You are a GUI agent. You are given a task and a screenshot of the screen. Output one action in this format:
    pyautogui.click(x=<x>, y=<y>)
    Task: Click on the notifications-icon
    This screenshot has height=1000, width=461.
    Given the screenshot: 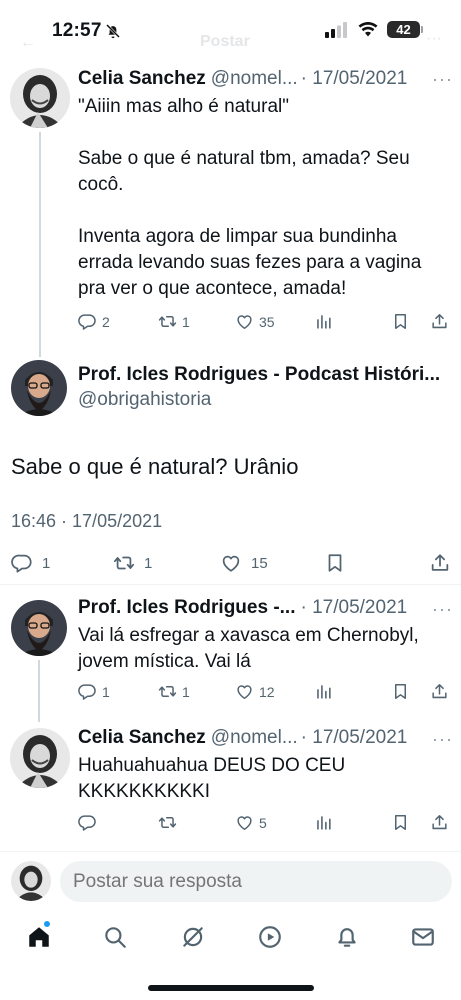 What is the action you would take?
    pyautogui.click(x=347, y=937)
    